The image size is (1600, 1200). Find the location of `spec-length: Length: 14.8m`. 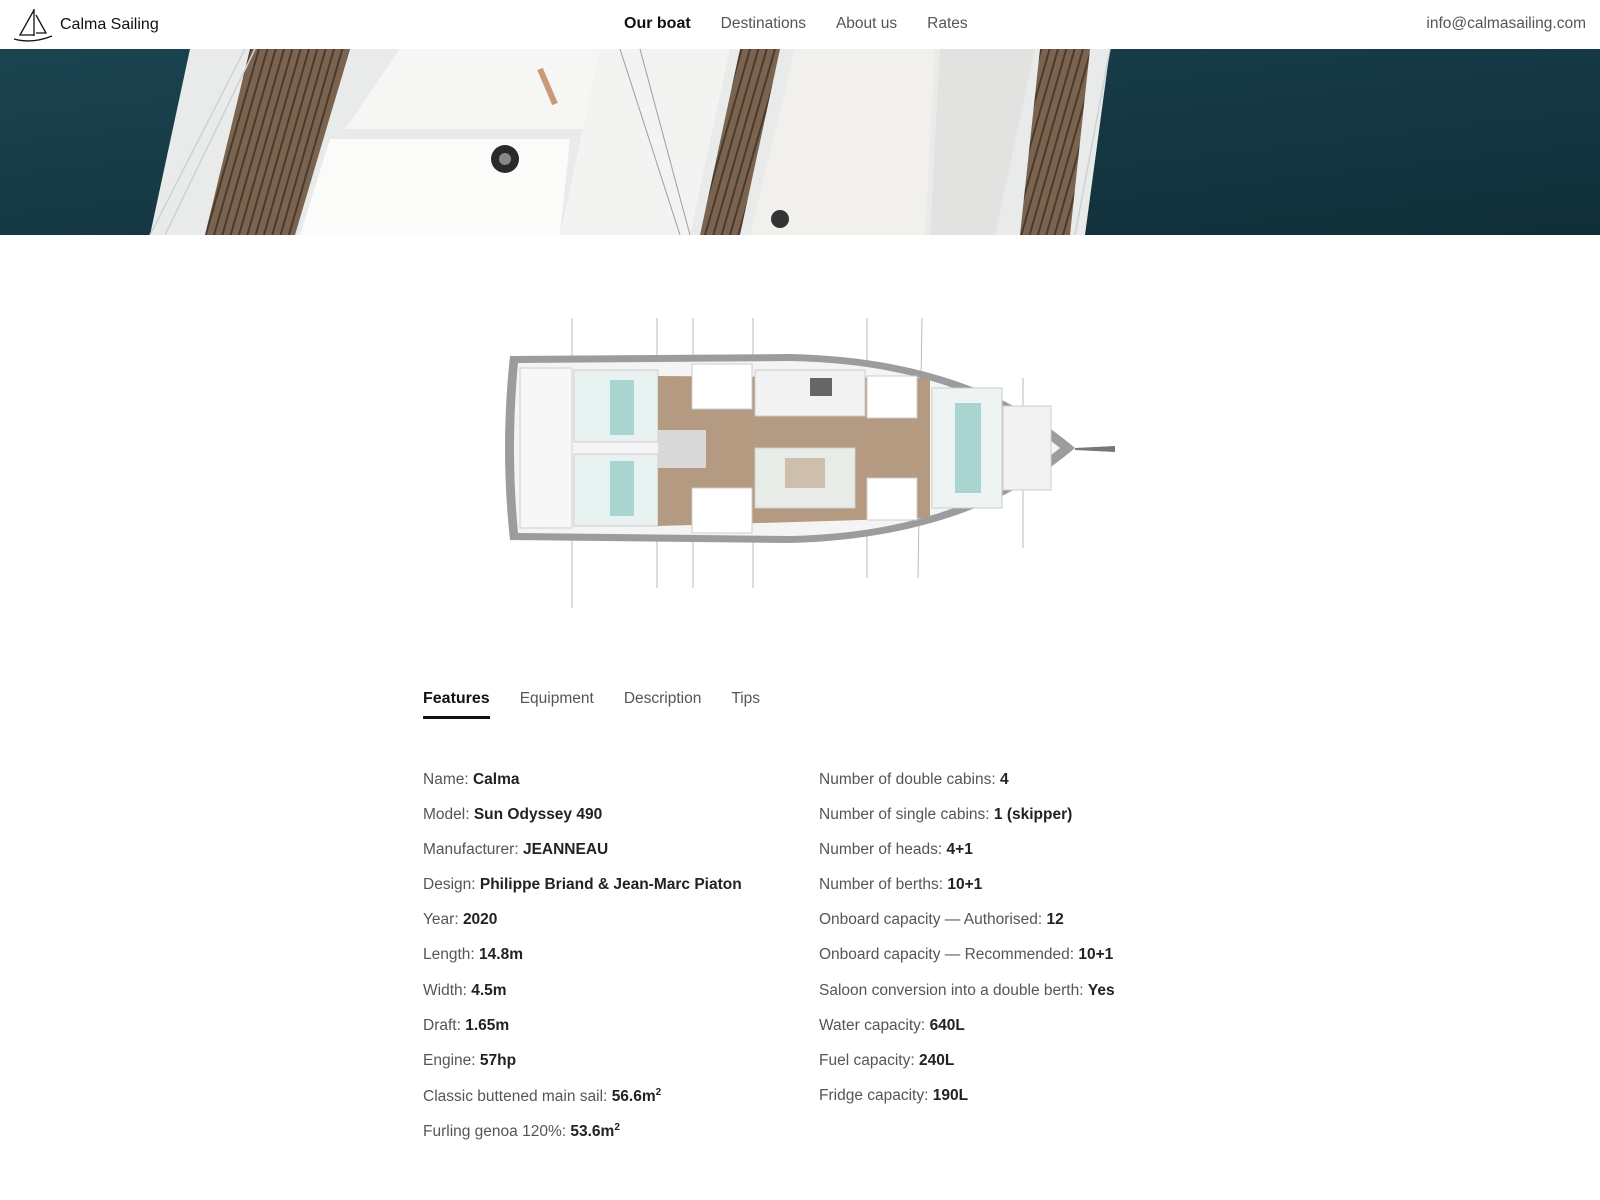

spec-length: Length: 14.8m is located at coordinates (473, 955).